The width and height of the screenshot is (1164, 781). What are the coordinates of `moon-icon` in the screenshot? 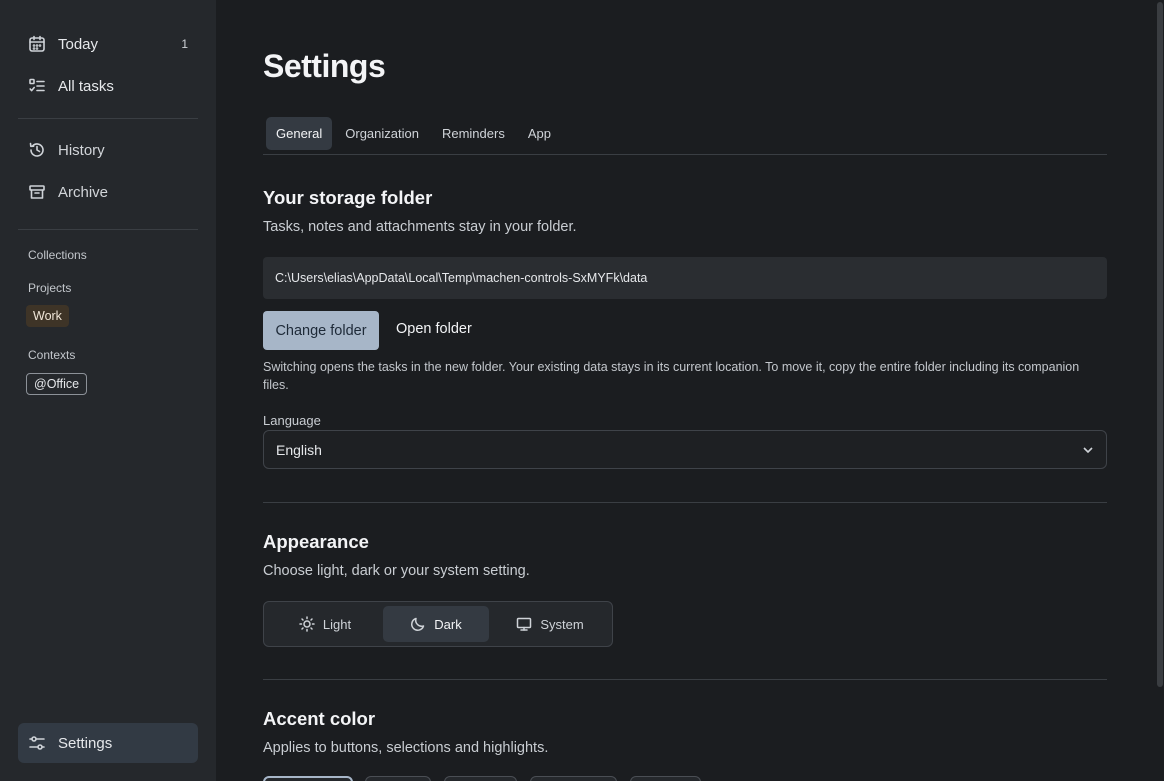 It's located at (418, 624).